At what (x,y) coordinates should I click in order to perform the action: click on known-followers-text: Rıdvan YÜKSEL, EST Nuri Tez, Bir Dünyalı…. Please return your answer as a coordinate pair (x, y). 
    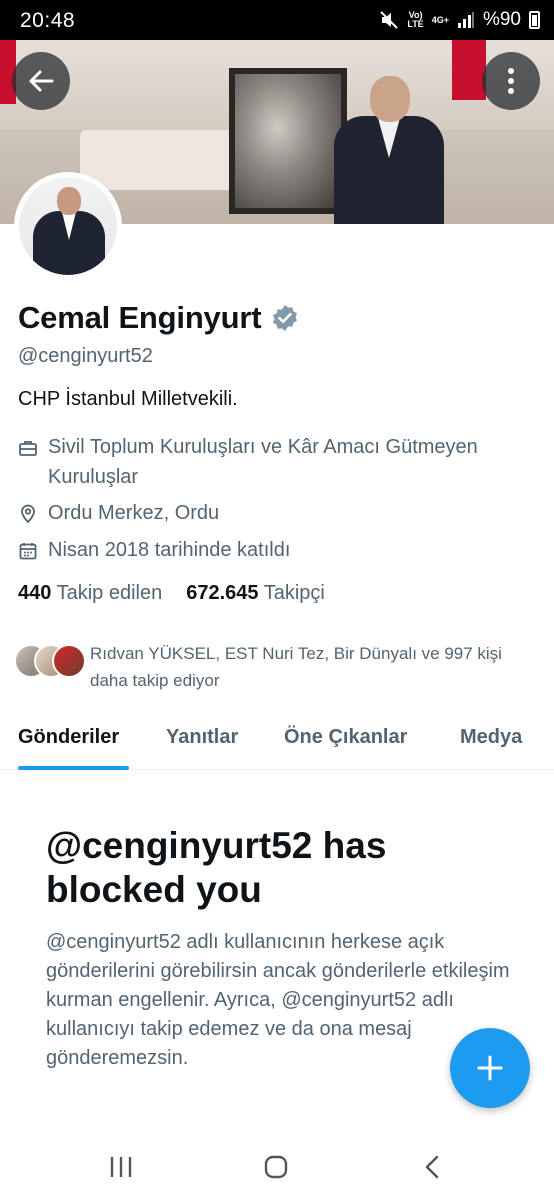
    Looking at the image, I should click on (296, 667).